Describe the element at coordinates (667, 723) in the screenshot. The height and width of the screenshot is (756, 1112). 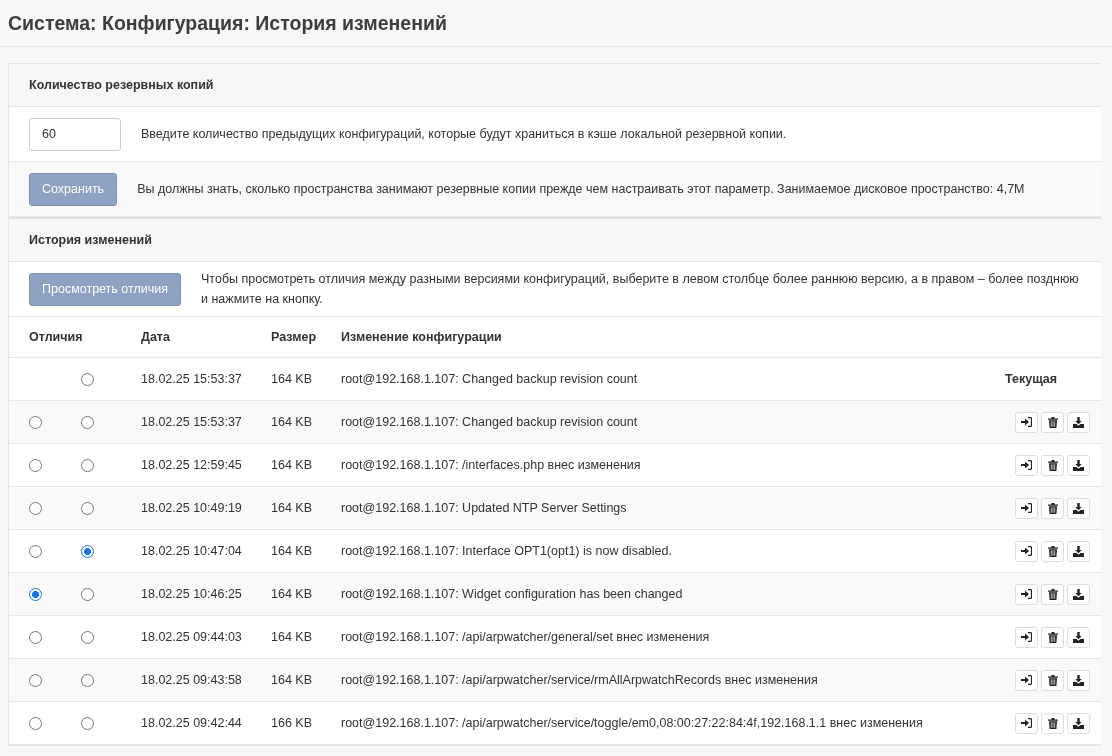
I see `change-cell: root@192.168.1.107: /api/arpwatcher/service/toggle/em0,08:00:27:22:84:4f,192.168.1.1 внес изменения` at that location.